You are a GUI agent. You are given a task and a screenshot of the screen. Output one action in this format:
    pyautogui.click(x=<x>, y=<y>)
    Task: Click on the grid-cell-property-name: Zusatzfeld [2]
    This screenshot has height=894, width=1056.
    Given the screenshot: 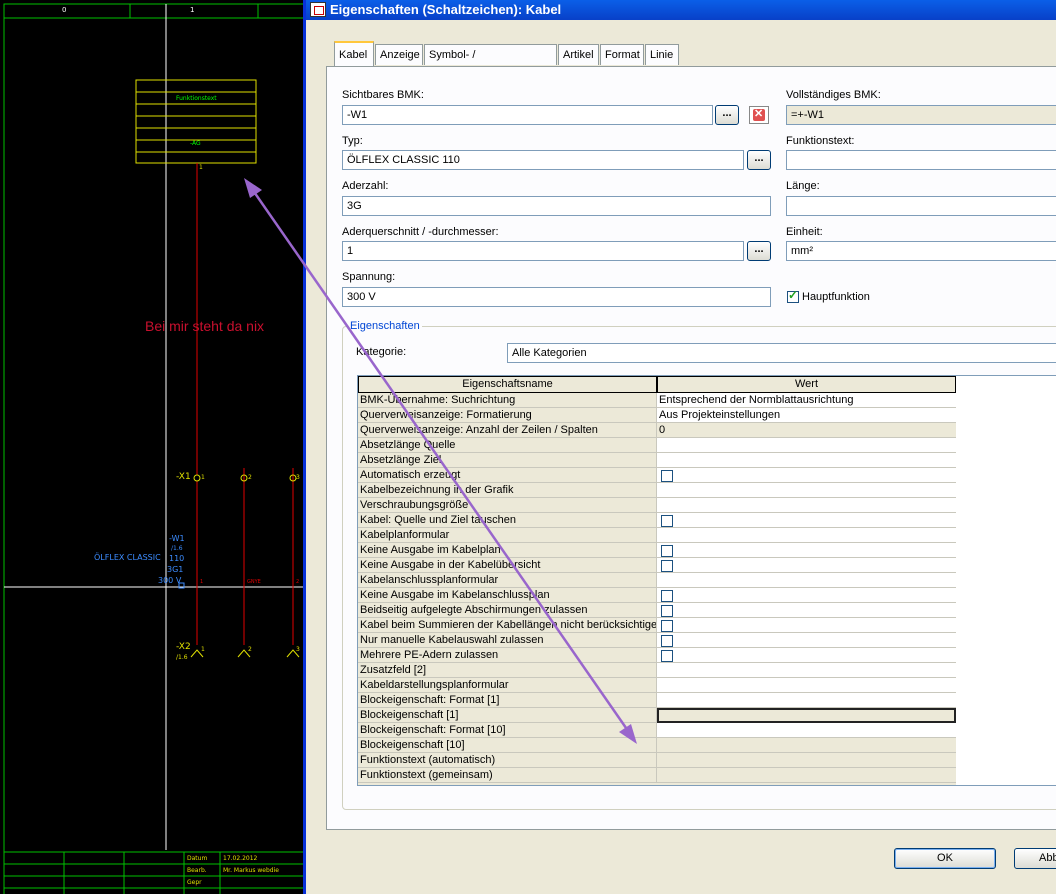 What is the action you would take?
    pyautogui.click(x=507, y=670)
    